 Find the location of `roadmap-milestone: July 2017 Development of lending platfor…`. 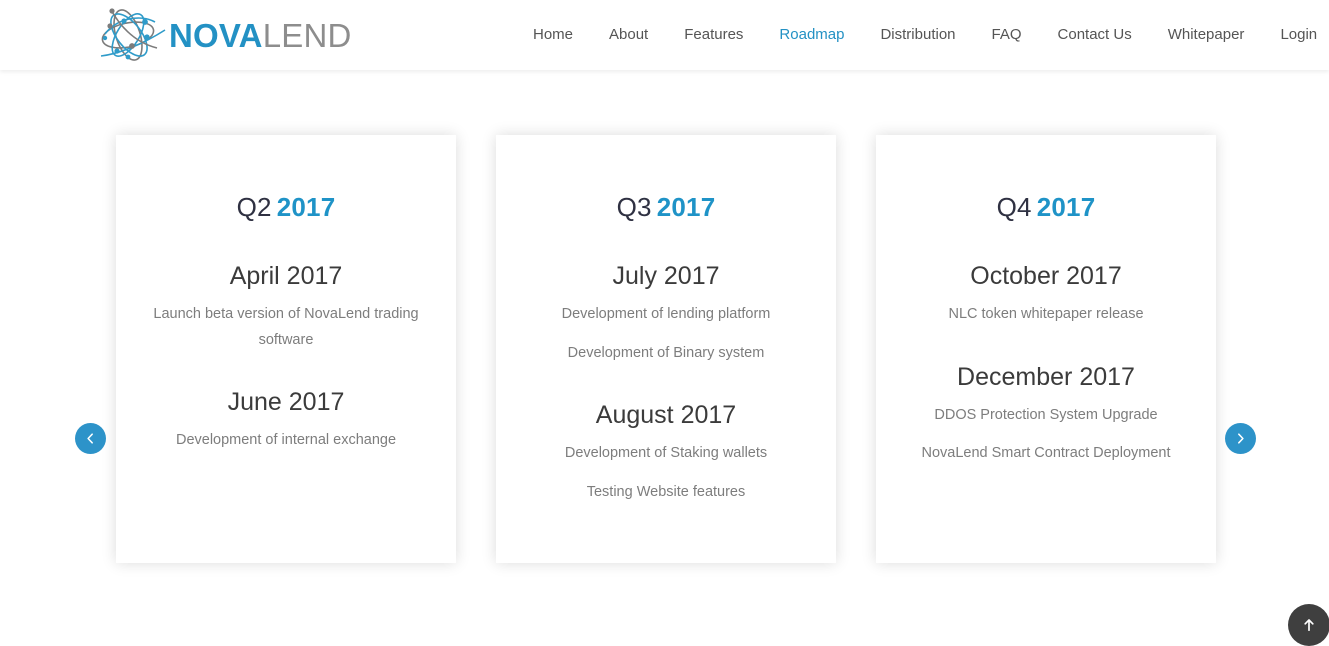

roadmap-milestone: July 2017 Development of lending platfor… is located at coordinates (666, 313).